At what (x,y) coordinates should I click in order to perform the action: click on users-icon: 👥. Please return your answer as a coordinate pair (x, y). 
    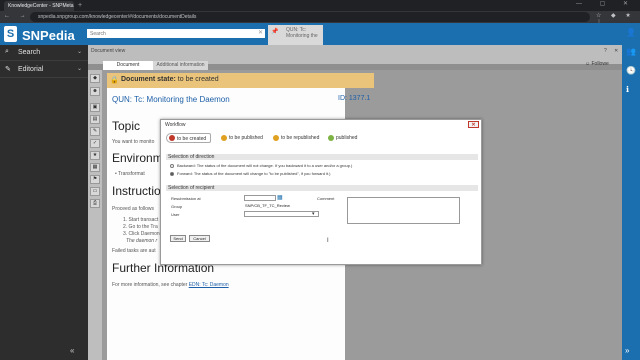
    Looking at the image, I should click on (631, 51).